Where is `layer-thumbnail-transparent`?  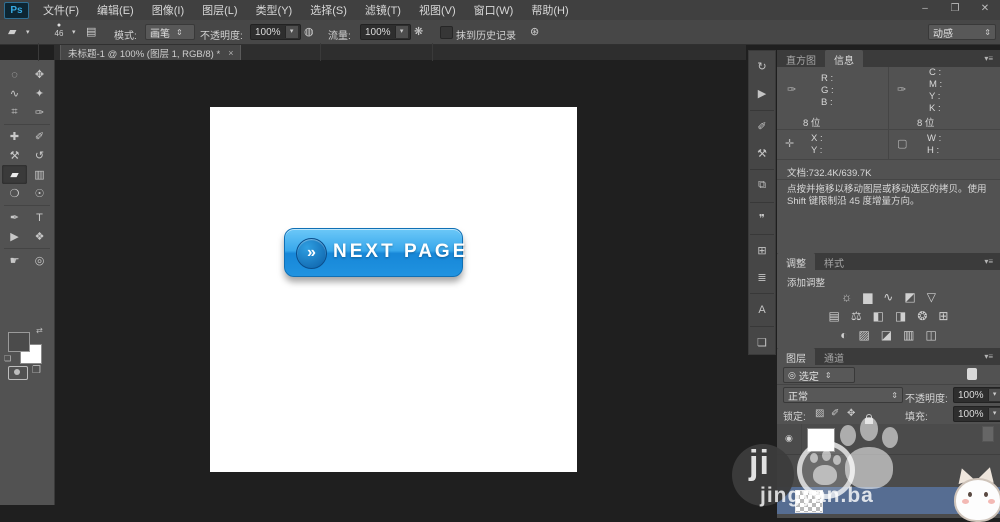
layer-thumbnail-transparent is located at coordinates (809, 501).